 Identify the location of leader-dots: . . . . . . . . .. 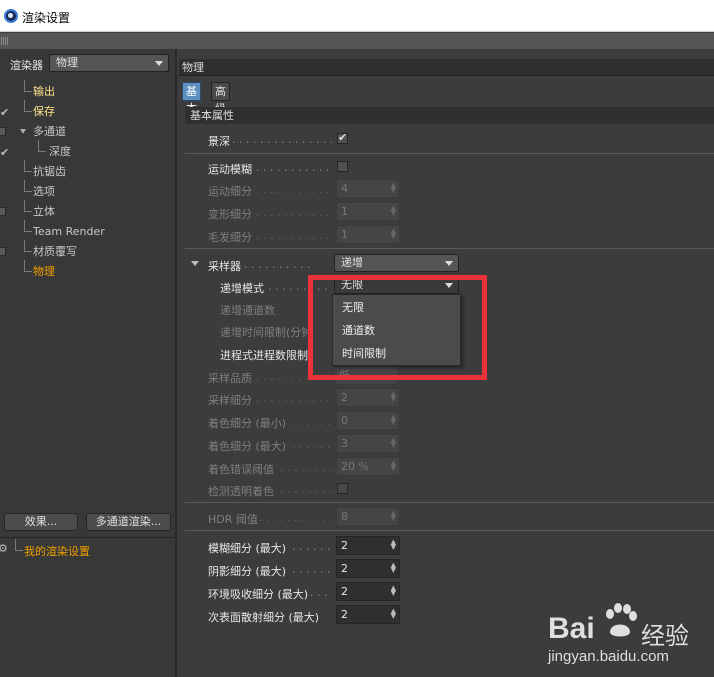
(306, 467).